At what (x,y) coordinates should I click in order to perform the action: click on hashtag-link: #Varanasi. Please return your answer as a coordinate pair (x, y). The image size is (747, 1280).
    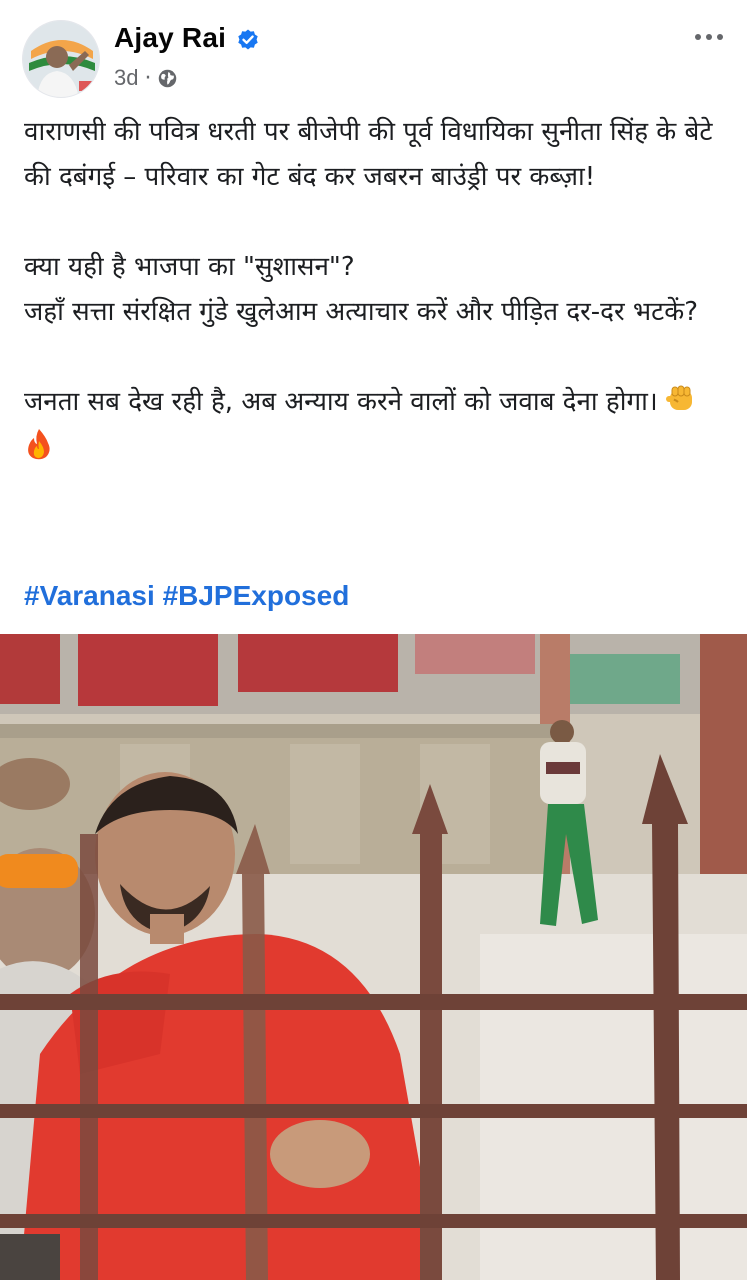
    Looking at the image, I should click on (89, 595).